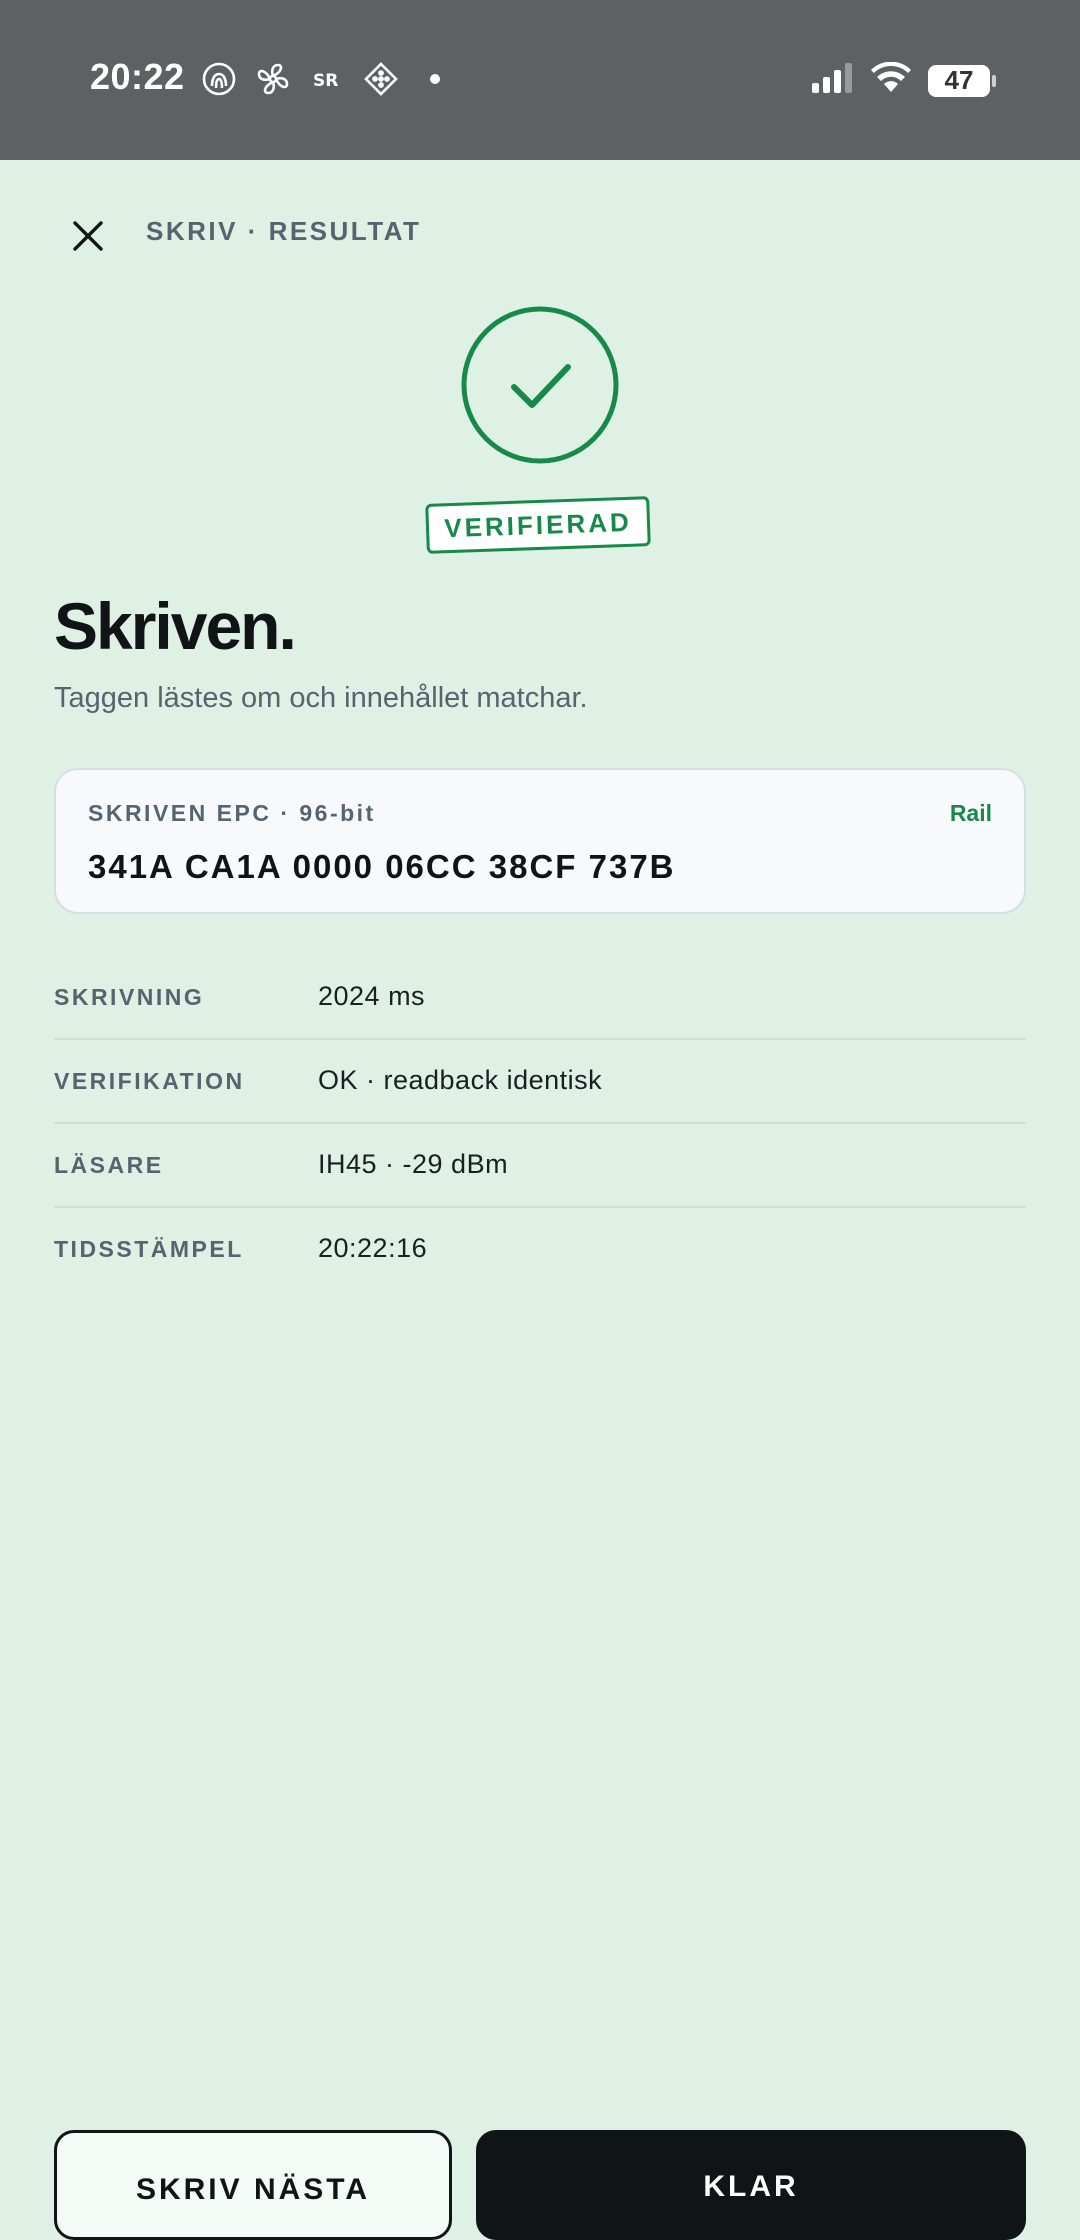 The width and height of the screenshot is (1080, 2240). I want to click on screen-title: SKRIV · RESULTAT, so click(284, 231).